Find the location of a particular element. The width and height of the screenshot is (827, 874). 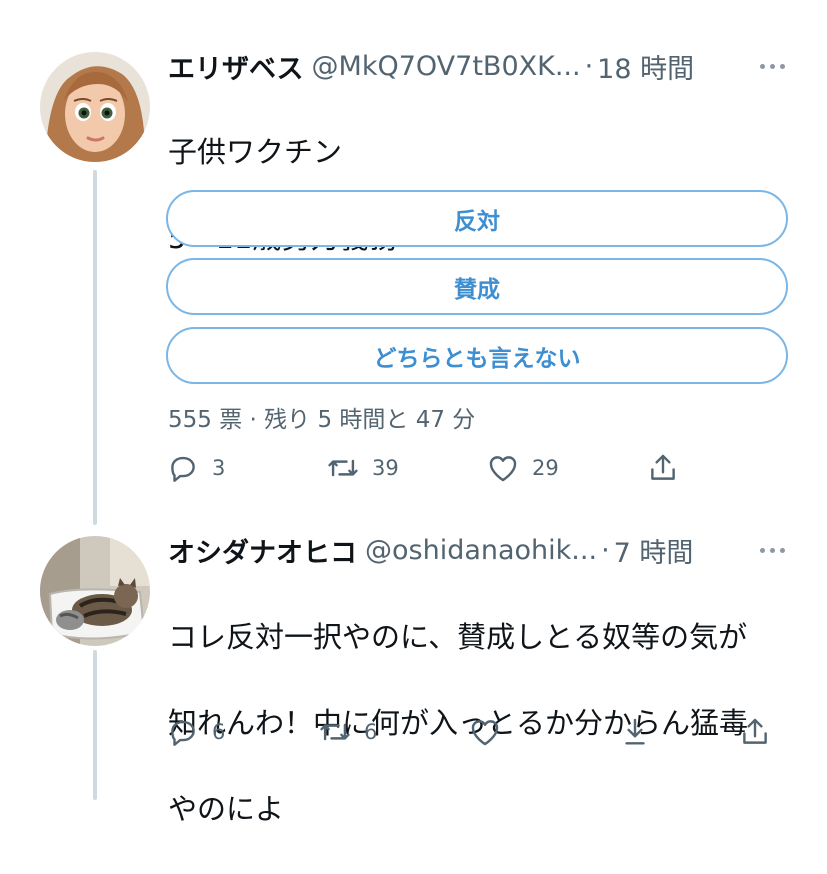

tweet-header: オシダナオヒコ @oshidanaohik... · 7 時間 is located at coordinates (430, 550).